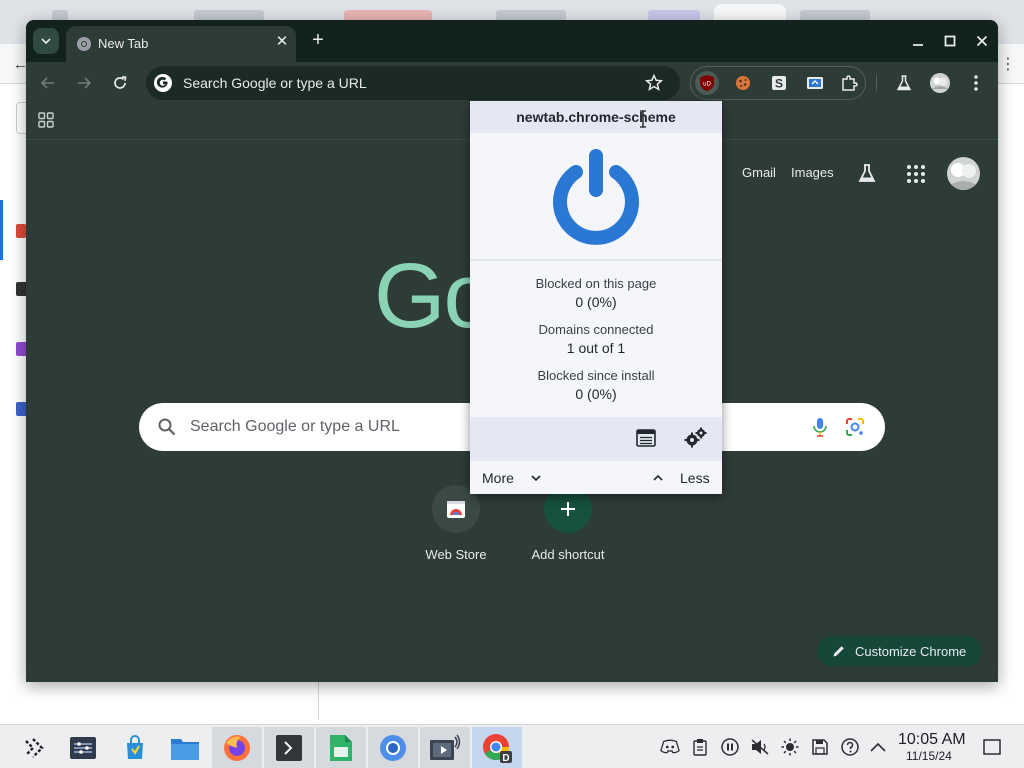 The image size is (1024, 768). Describe the element at coordinates (700, 747) in the screenshot. I see `clipboard-icon` at that location.